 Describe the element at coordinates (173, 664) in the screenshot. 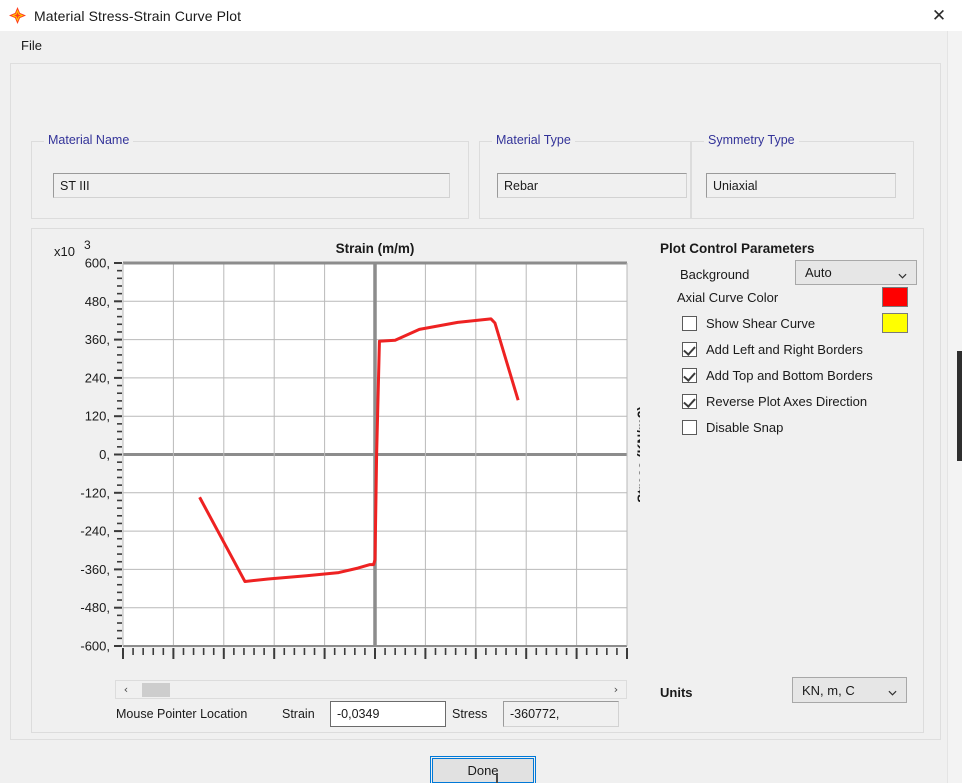

I see `svg-text: 100,` at that location.